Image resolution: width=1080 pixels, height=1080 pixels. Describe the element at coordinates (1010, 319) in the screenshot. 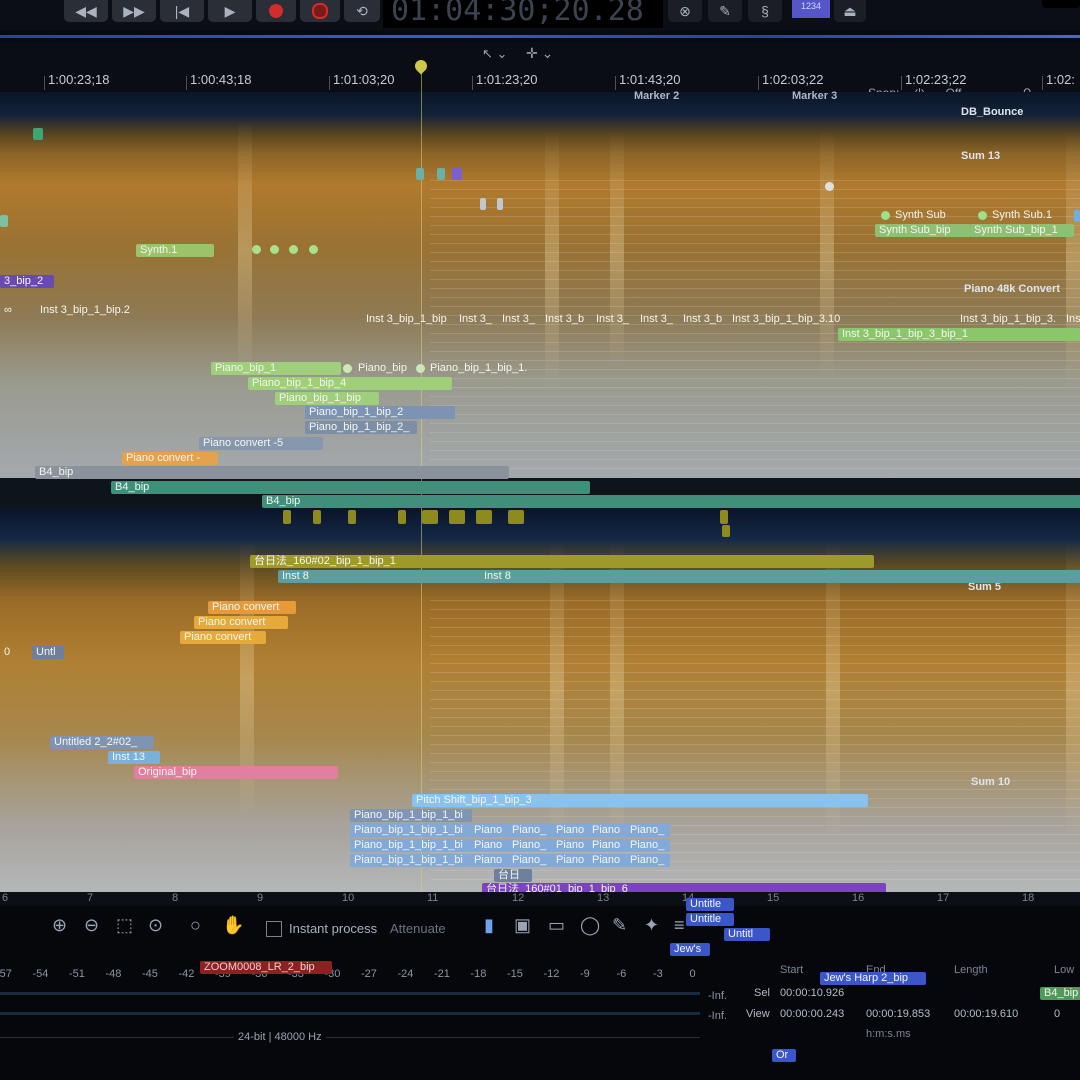

I see `clip-inst3-right: Inst 3_bip_1_bip_3.` at that location.